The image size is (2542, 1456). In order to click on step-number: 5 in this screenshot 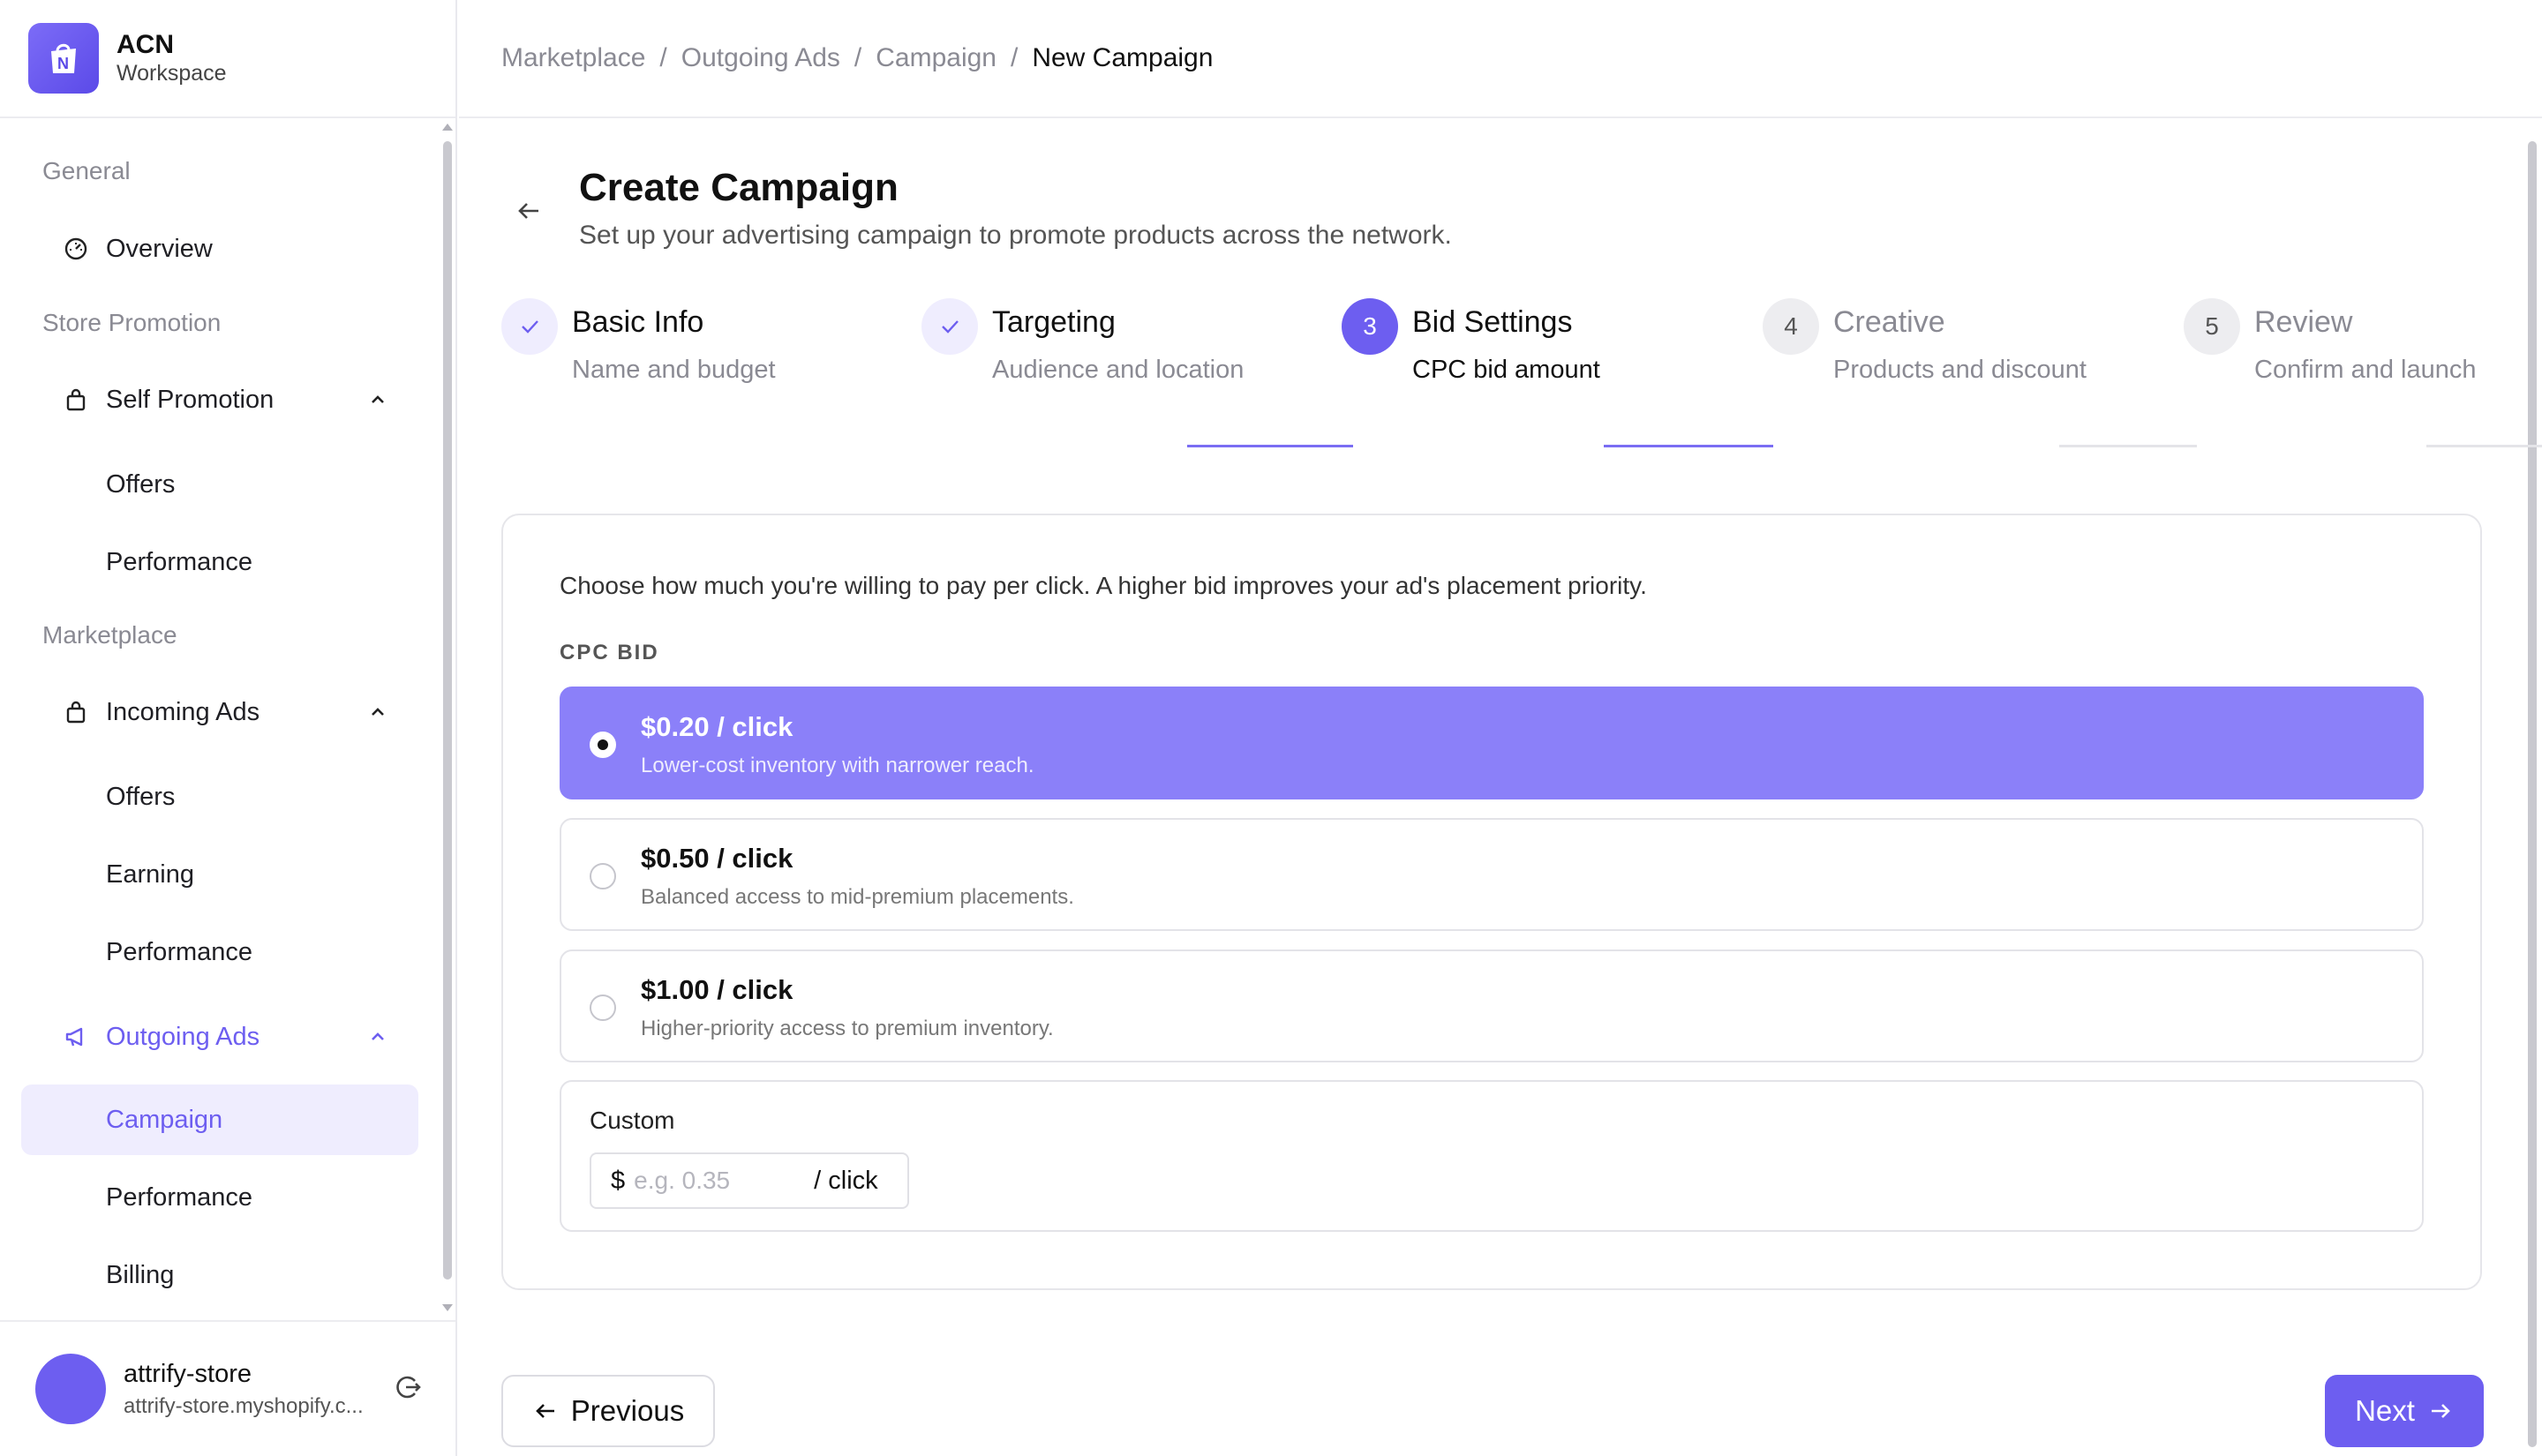, I will do `click(2212, 326)`.